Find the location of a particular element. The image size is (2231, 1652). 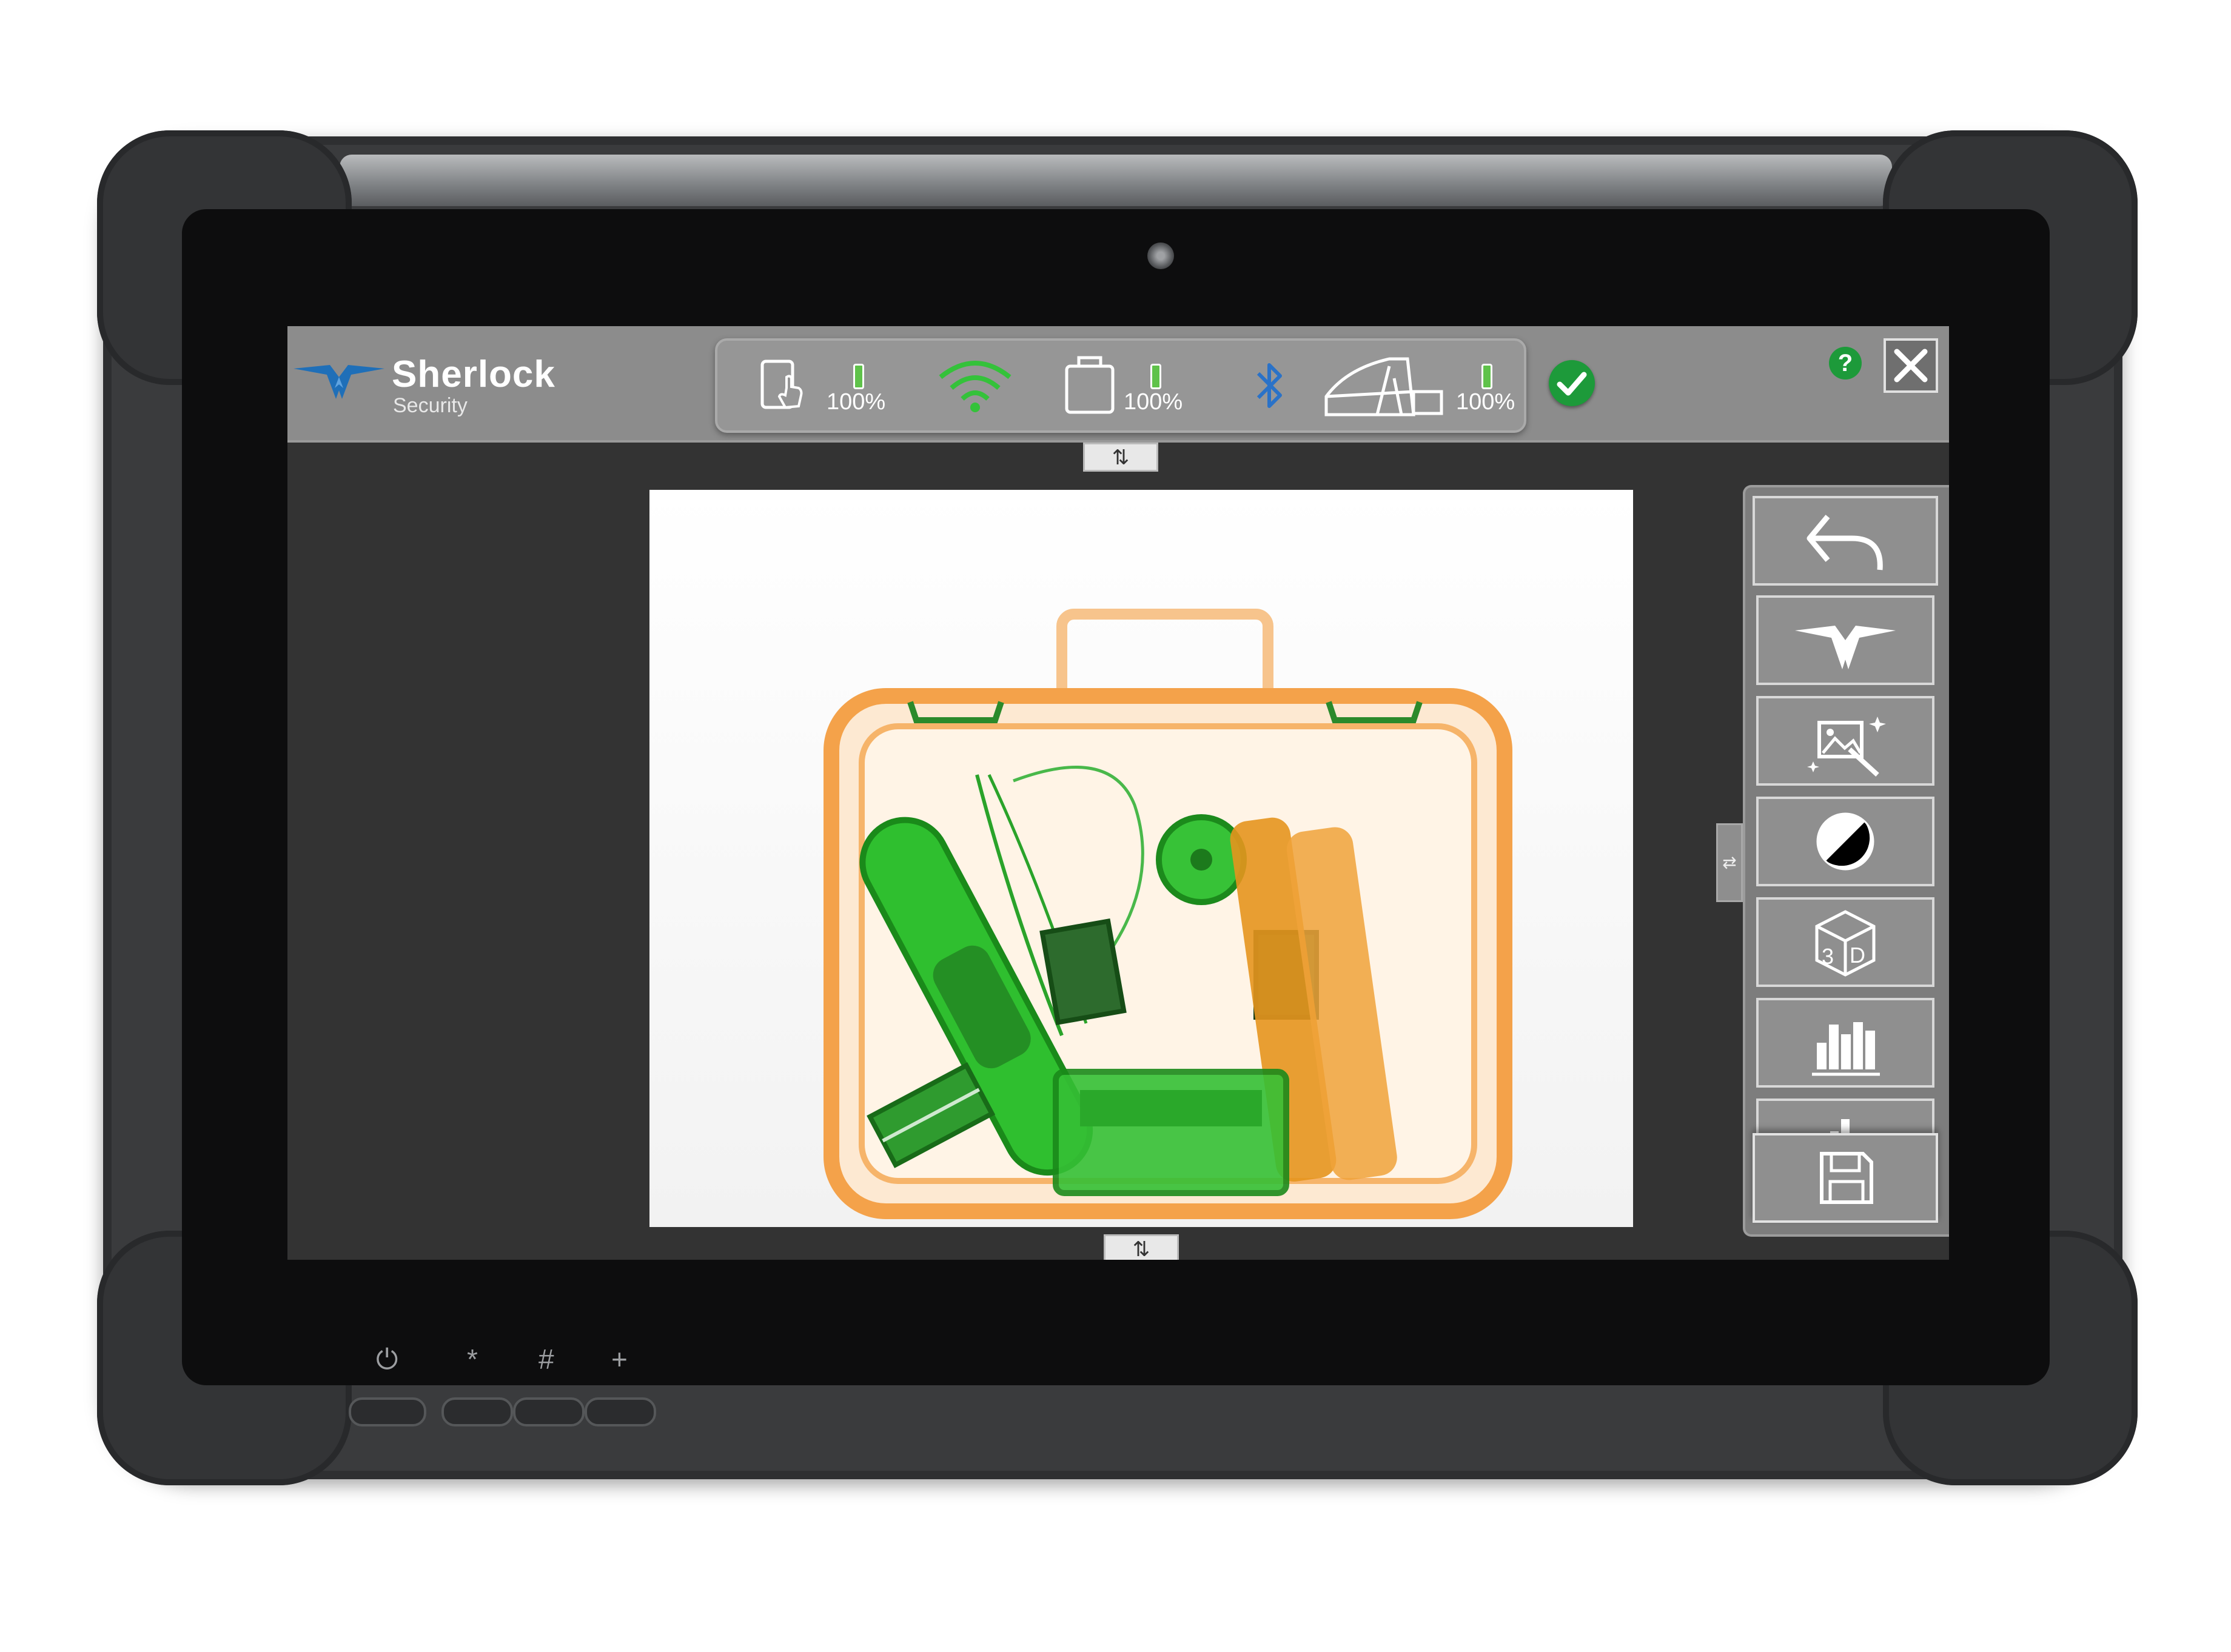

image-enhance-icon is located at coordinates (1846, 747).